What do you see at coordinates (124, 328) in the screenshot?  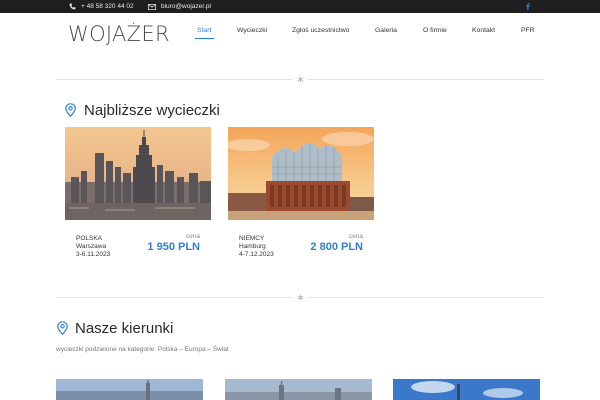 I see `section-title-directions: Nasze kierunki` at bounding box center [124, 328].